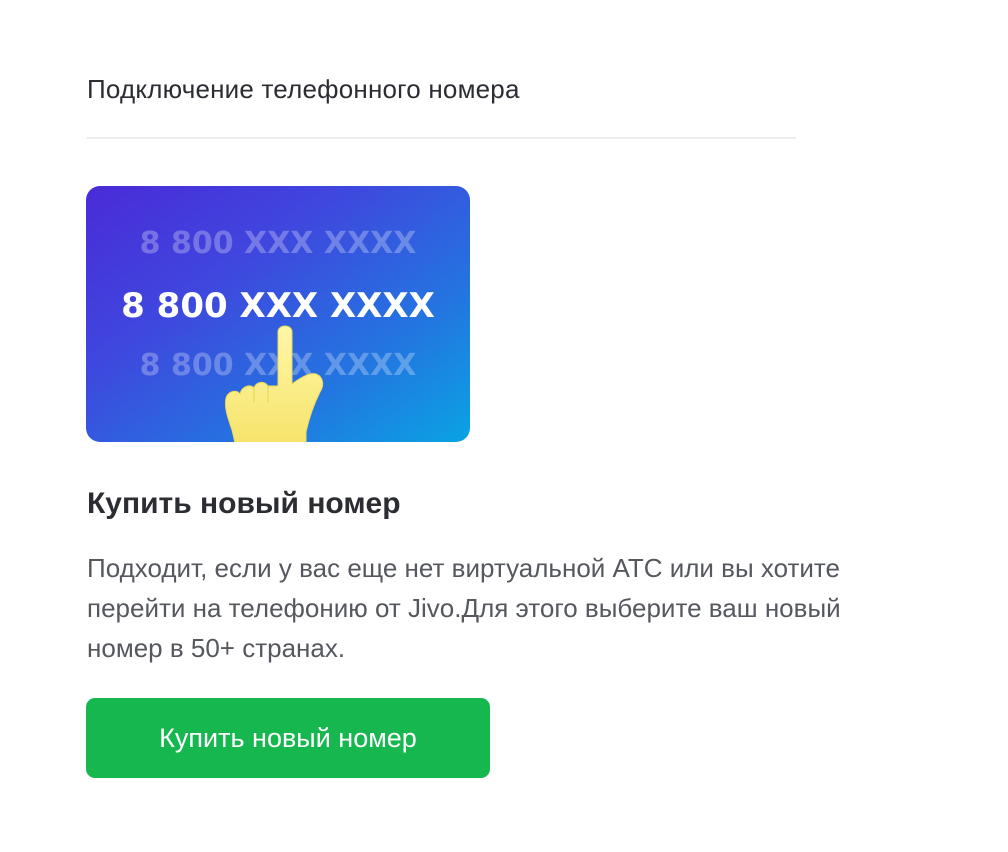 This screenshot has height=852, width=1008. What do you see at coordinates (244, 503) in the screenshot?
I see `option-title: Купить новый номер` at bounding box center [244, 503].